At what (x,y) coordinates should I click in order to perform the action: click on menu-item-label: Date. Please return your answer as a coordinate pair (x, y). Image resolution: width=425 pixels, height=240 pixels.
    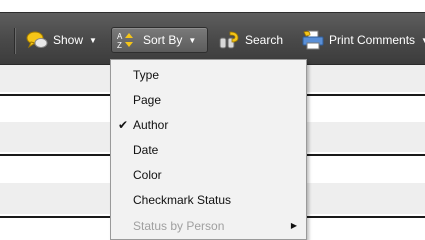
    Looking at the image, I should click on (146, 150).